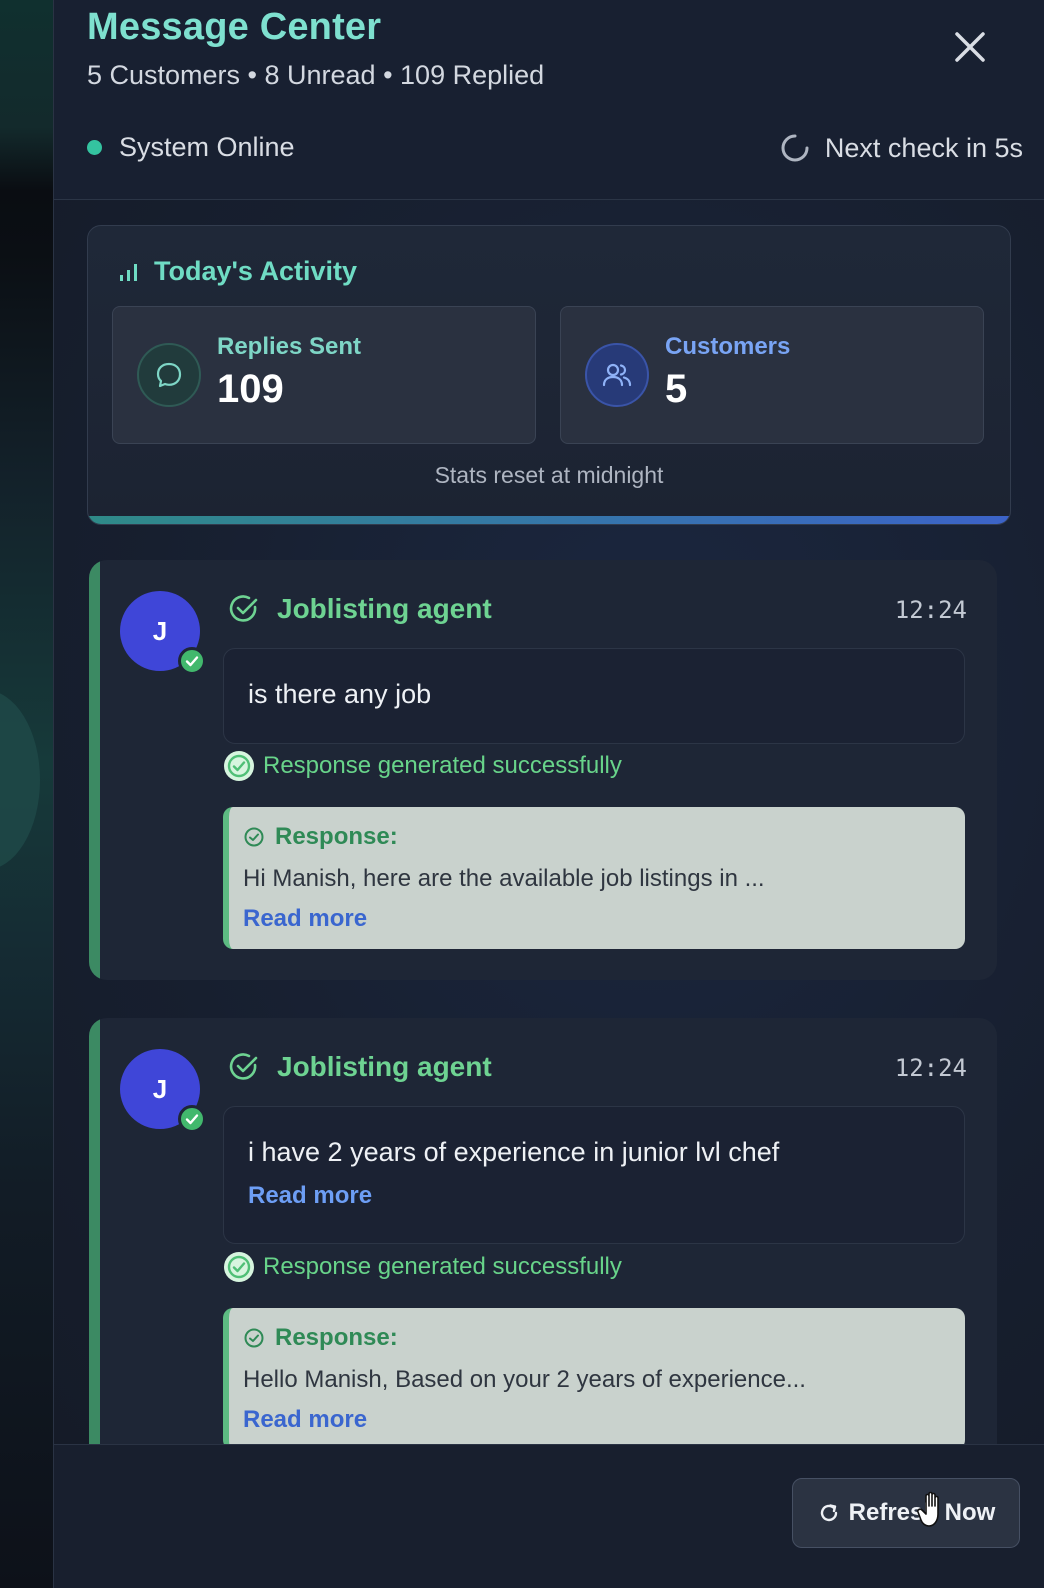 The width and height of the screenshot is (1044, 1588). I want to click on hand-cursor-icon, so click(928, 1509).